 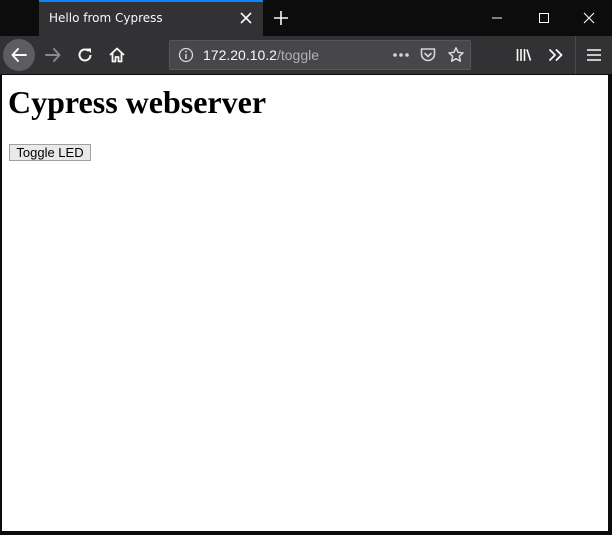 What do you see at coordinates (137, 102) in the screenshot?
I see `page-title: Cypress webserver` at bounding box center [137, 102].